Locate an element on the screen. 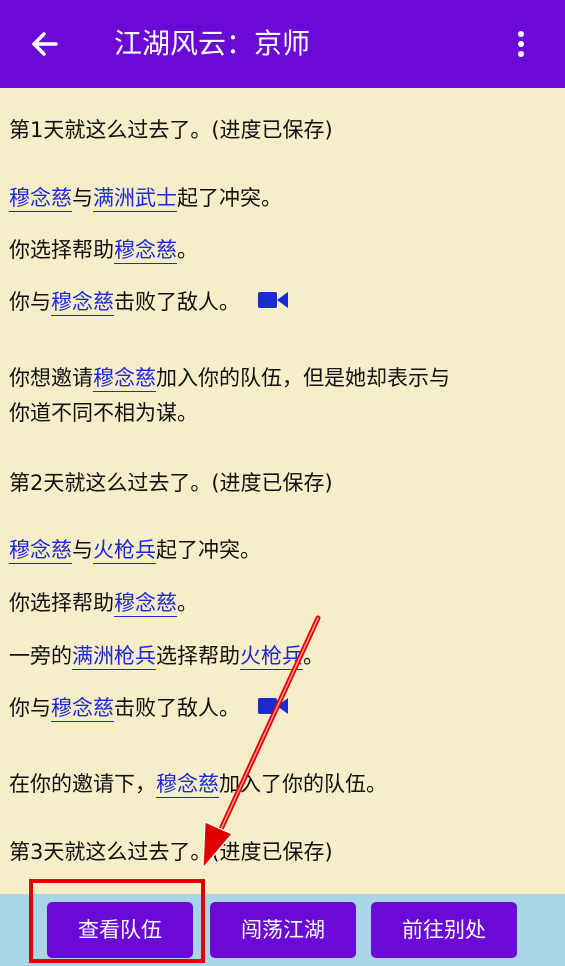 This screenshot has height=966, width=565. log-line-ally-help: 一旁的满洲枪兵选择帮助火枪兵。 is located at coordinates (166, 656).